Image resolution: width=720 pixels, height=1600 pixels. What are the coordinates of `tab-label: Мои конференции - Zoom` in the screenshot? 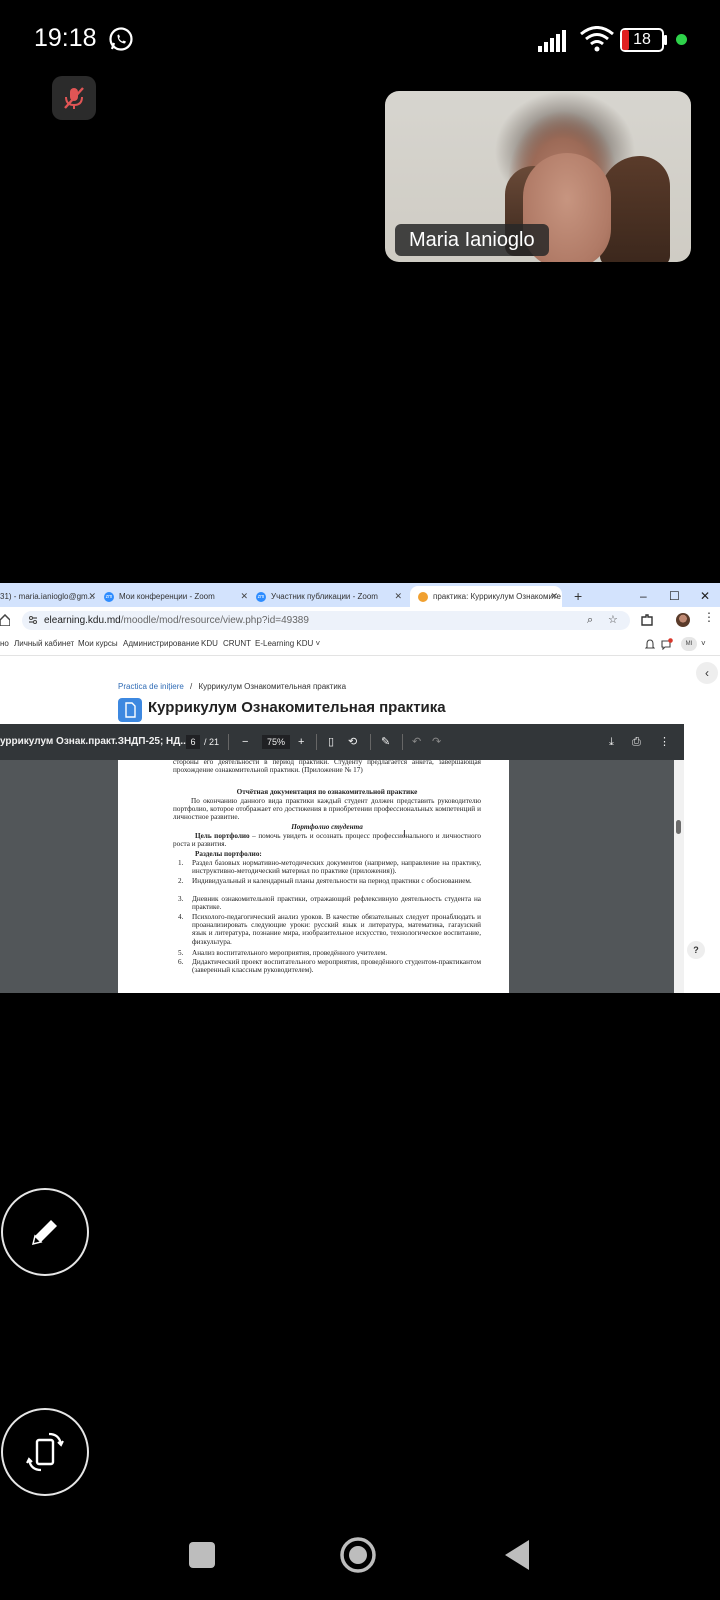 It's located at (167, 596).